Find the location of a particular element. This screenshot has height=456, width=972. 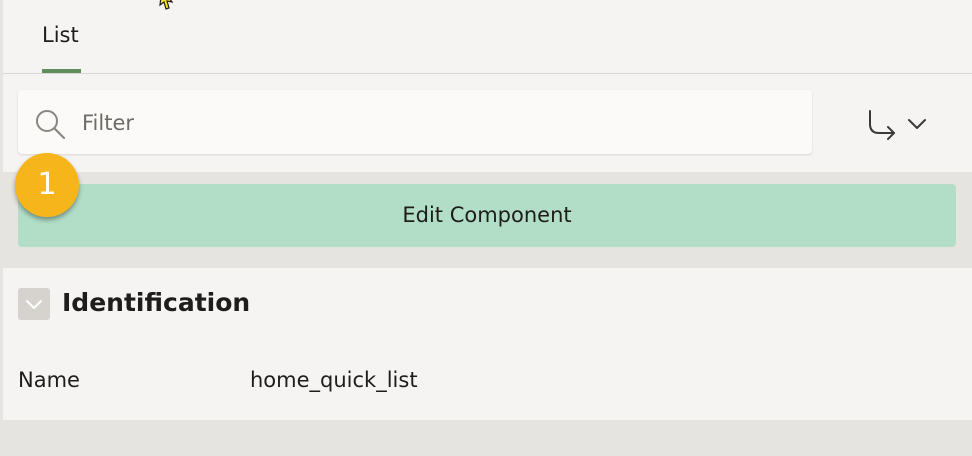

active-tab-indicator is located at coordinates (61, 71).